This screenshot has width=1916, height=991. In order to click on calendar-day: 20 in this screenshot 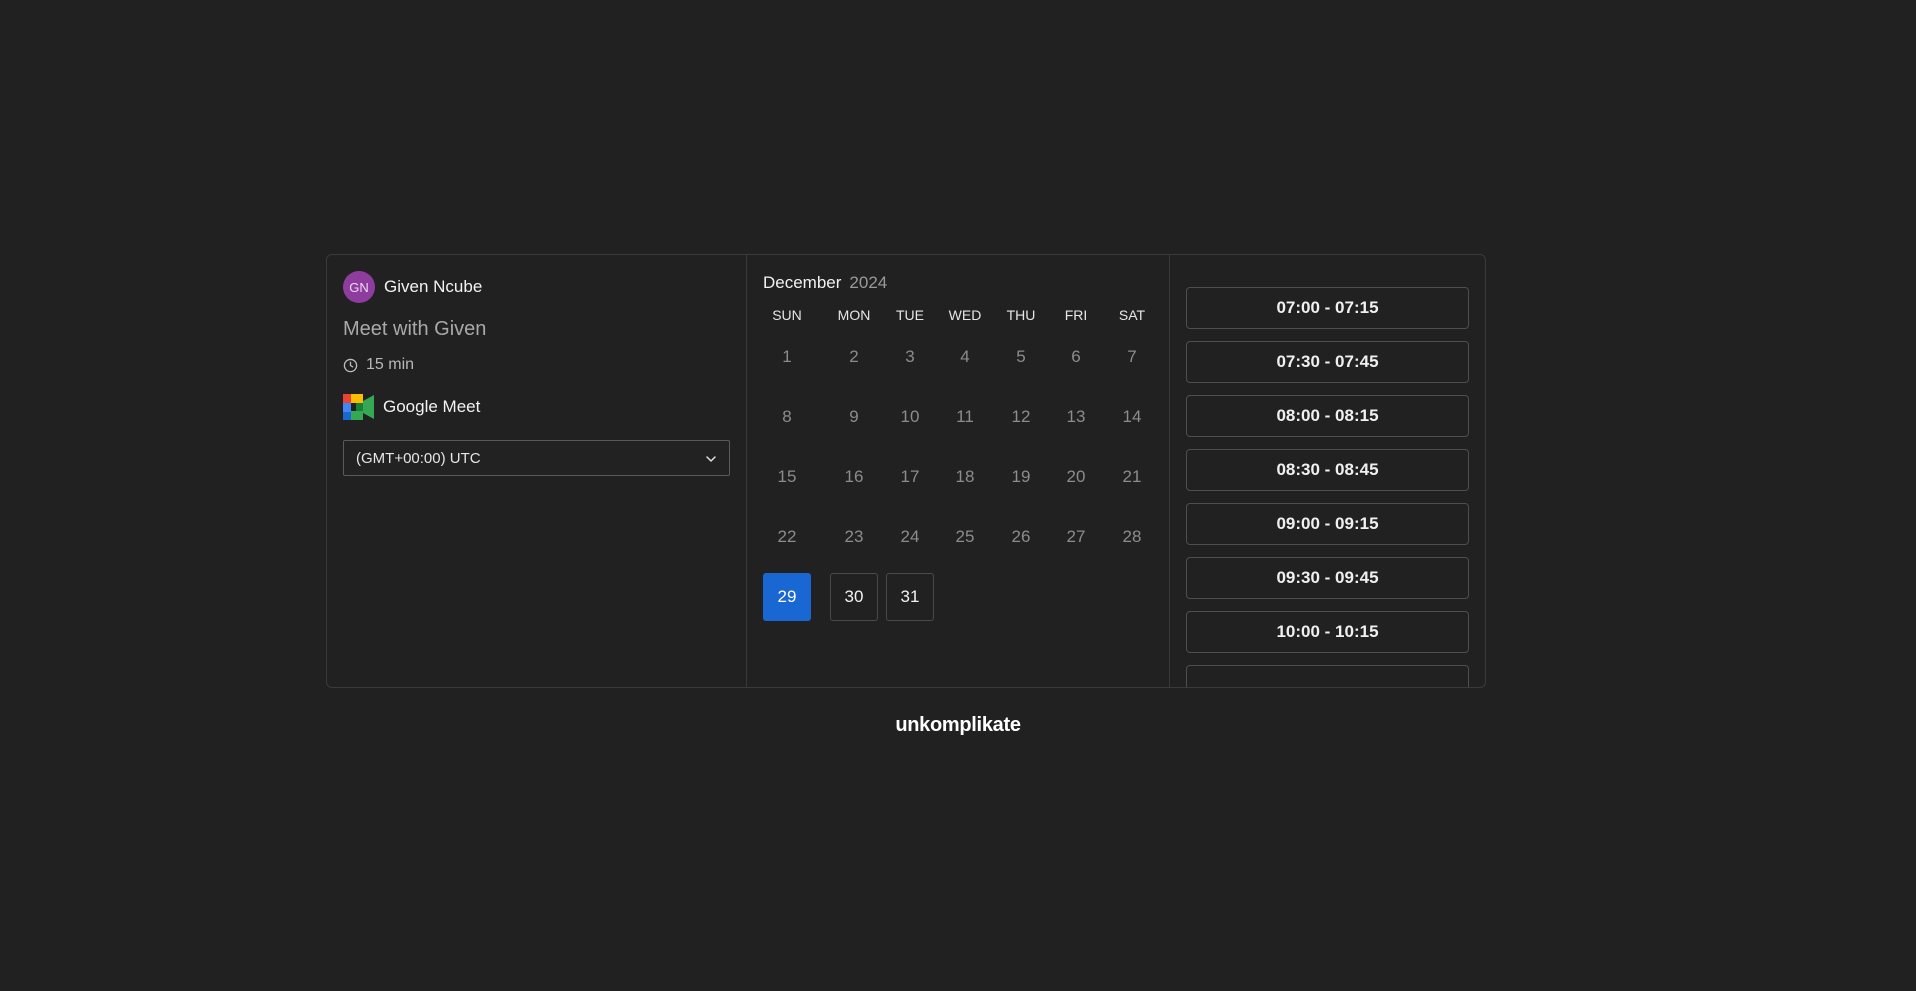, I will do `click(1076, 476)`.